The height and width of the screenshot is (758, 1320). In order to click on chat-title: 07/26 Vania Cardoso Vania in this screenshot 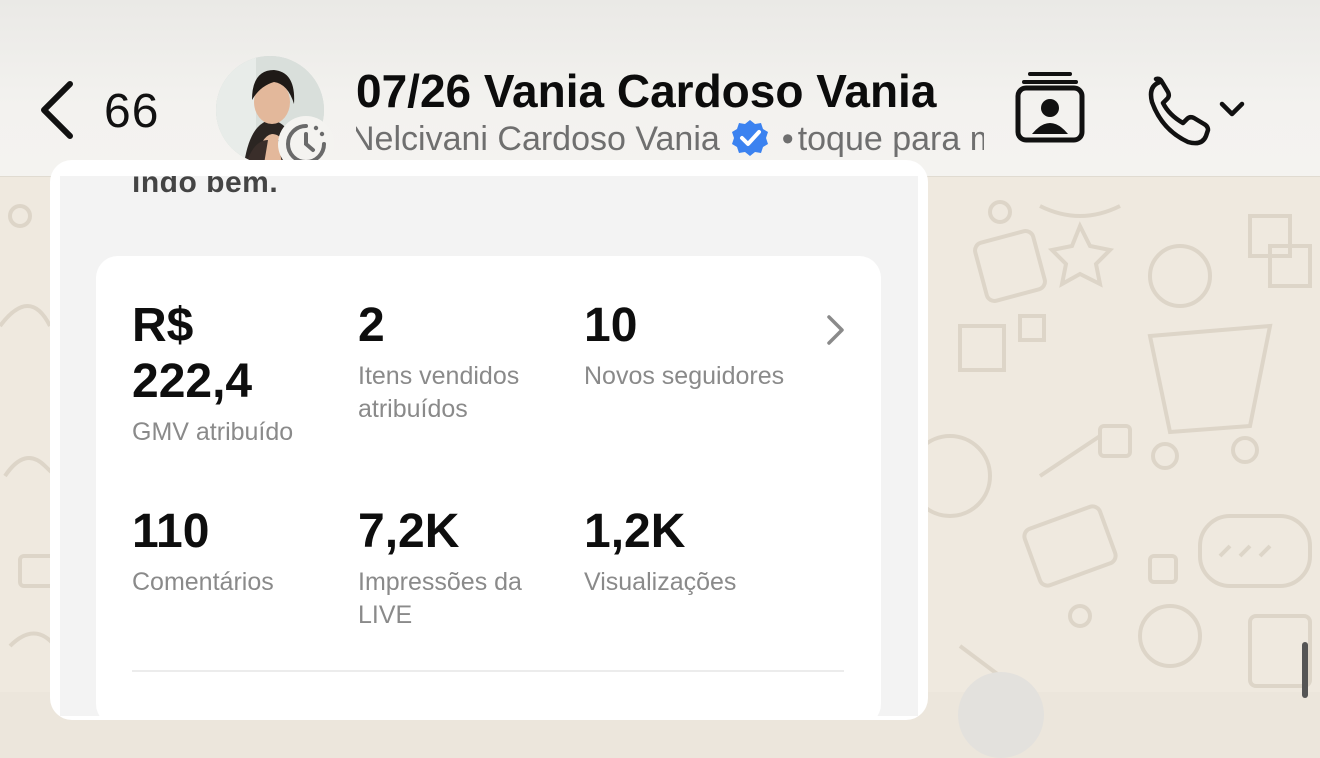, I will do `click(646, 91)`.